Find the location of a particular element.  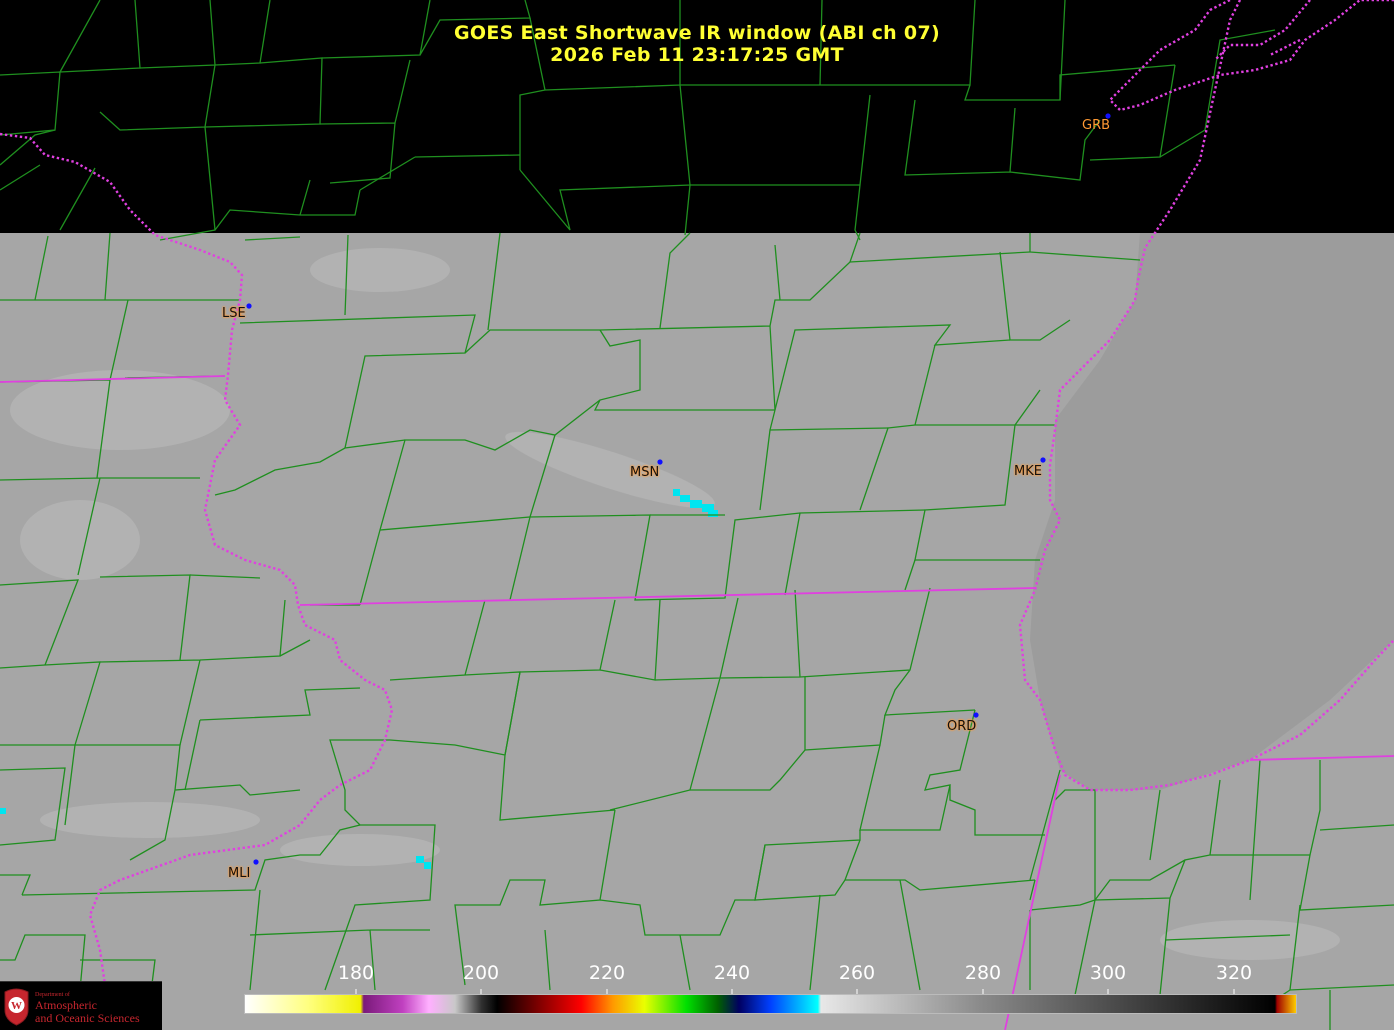

svg-text: W is located at coordinates (16, 1006).